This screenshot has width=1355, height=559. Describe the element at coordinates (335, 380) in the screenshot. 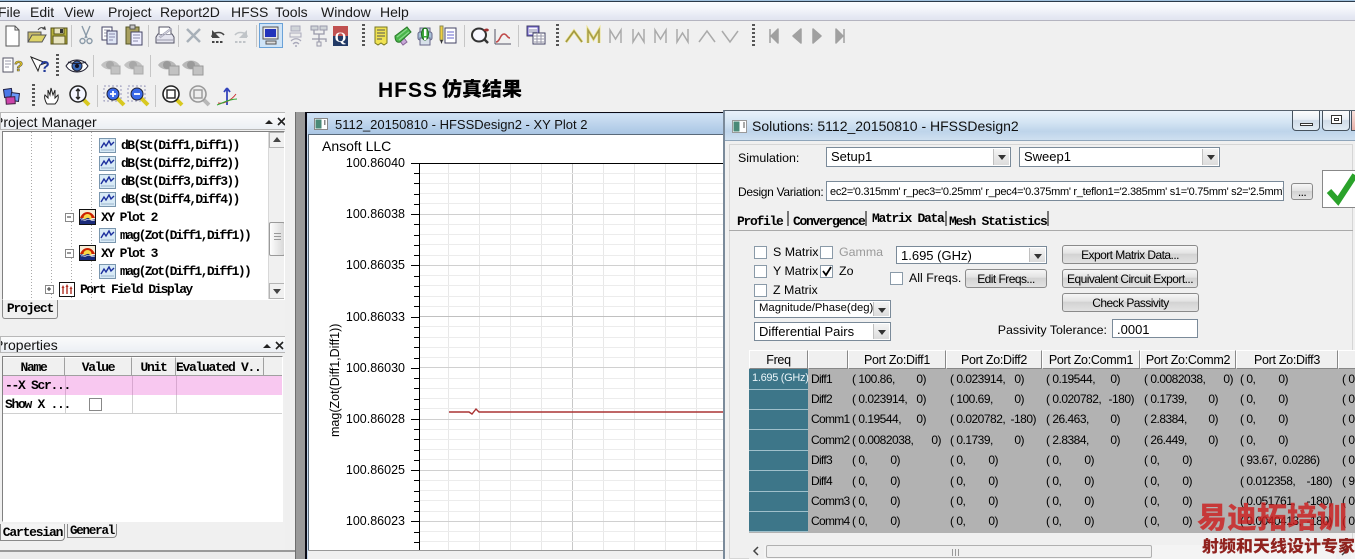

I see `svg-text: mag(Zot(Diff1,Diff1))` at that location.